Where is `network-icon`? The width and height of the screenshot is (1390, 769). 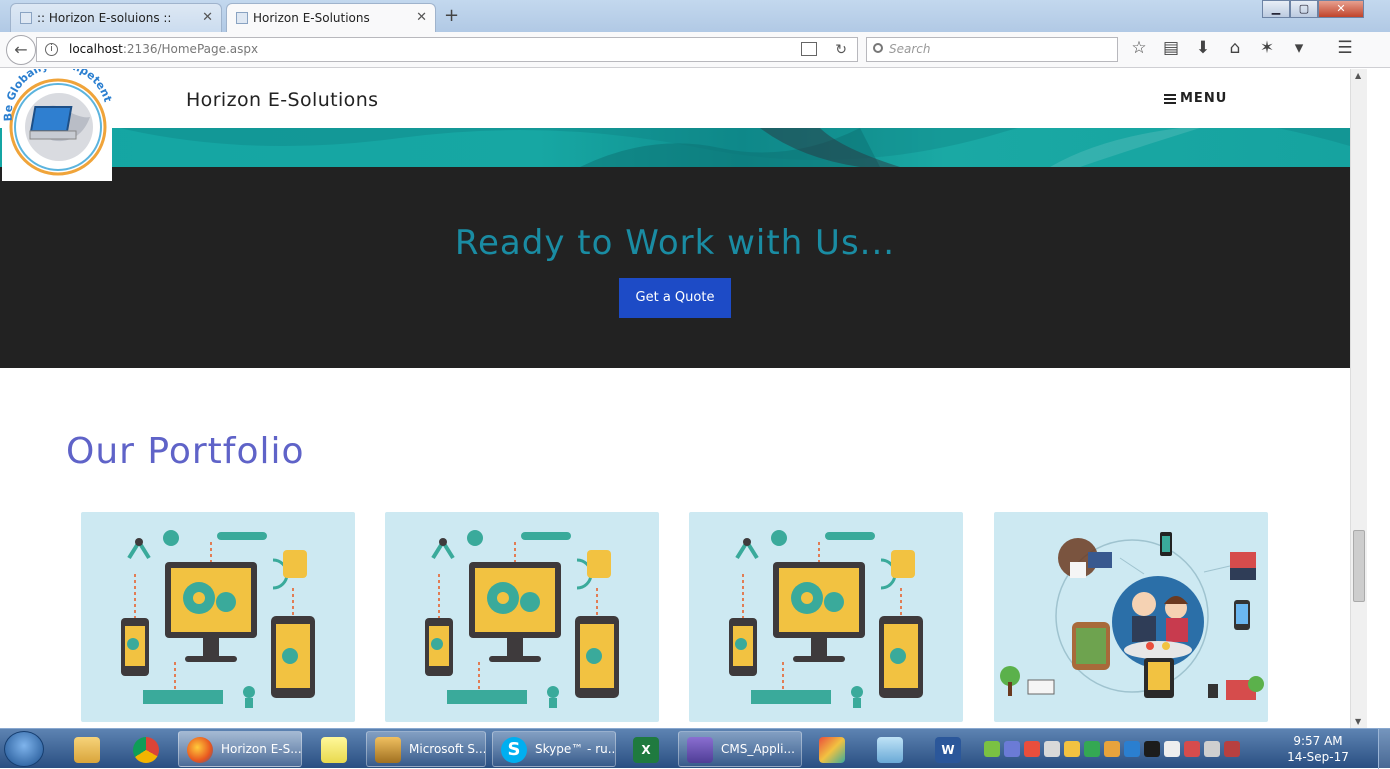 network-icon is located at coordinates (1172, 749).